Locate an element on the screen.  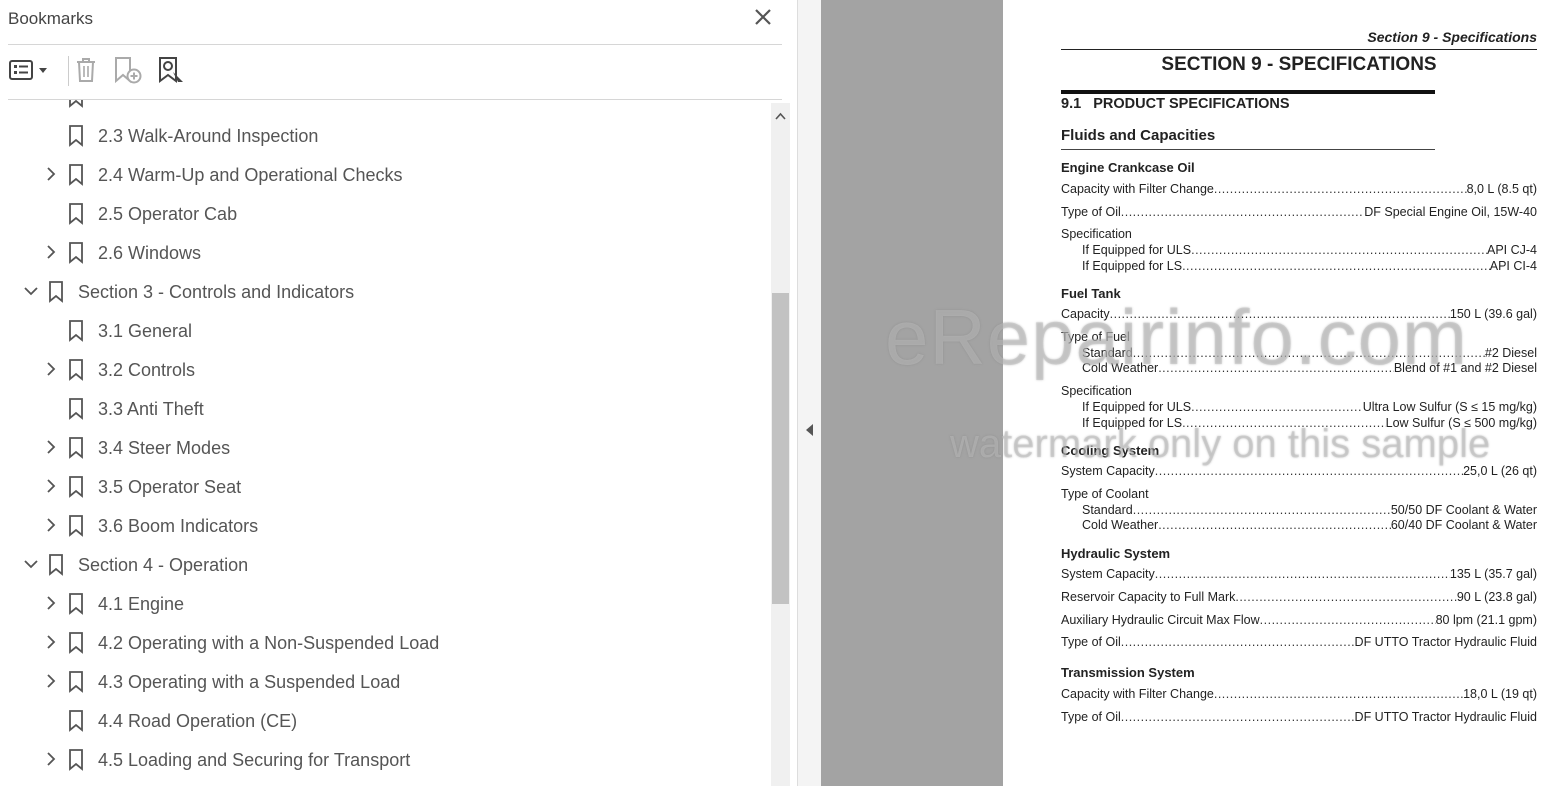
bookmark-row: Section 3 - Controls and Indicators is located at coordinates (385, 292).